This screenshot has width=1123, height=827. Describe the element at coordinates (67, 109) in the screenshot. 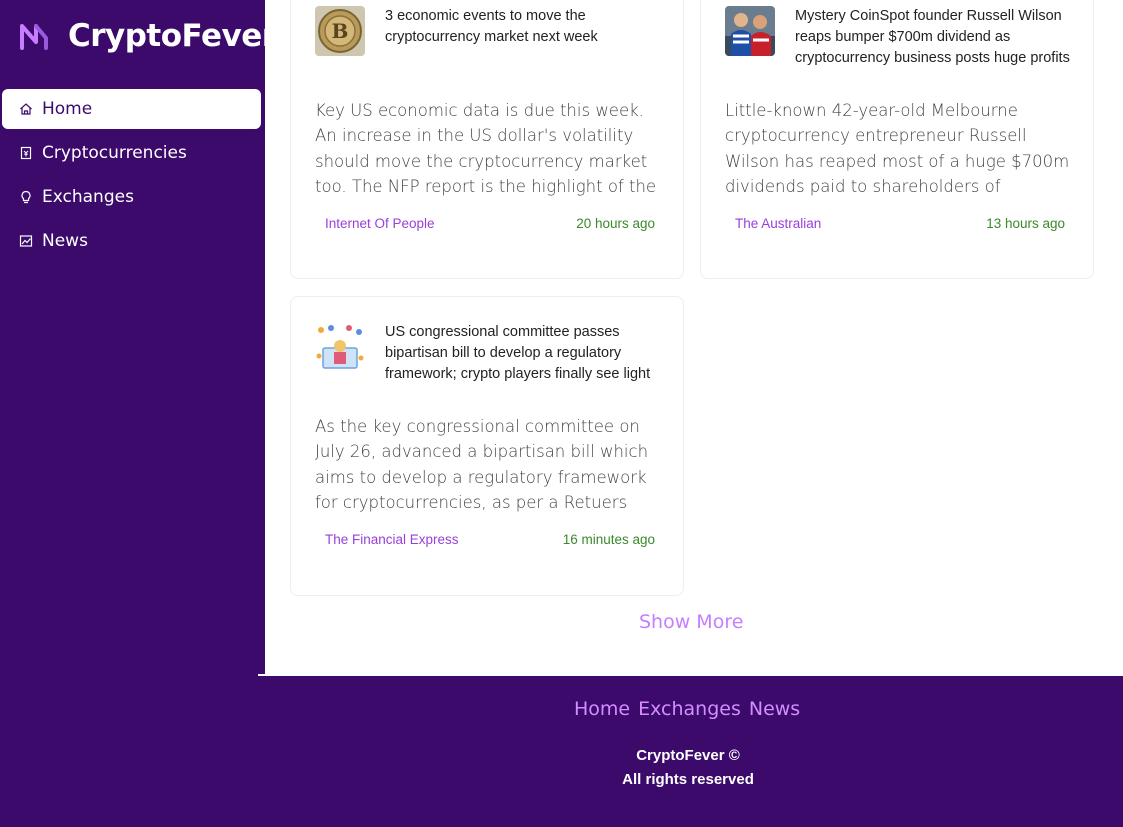

I see `sidebar-item-label: Home` at that location.